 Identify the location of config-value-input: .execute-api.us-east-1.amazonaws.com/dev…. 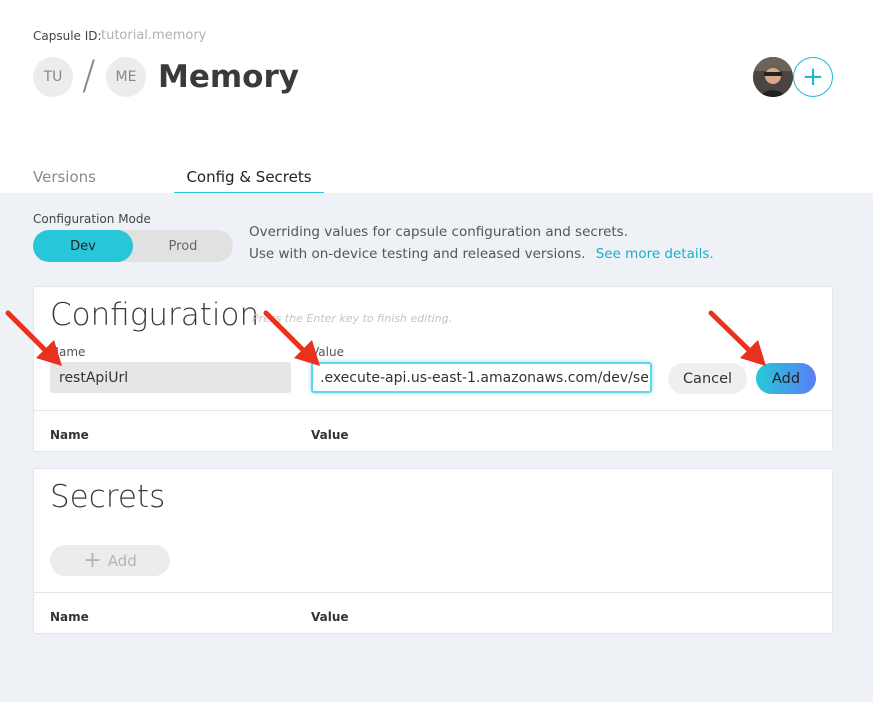
(481, 377).